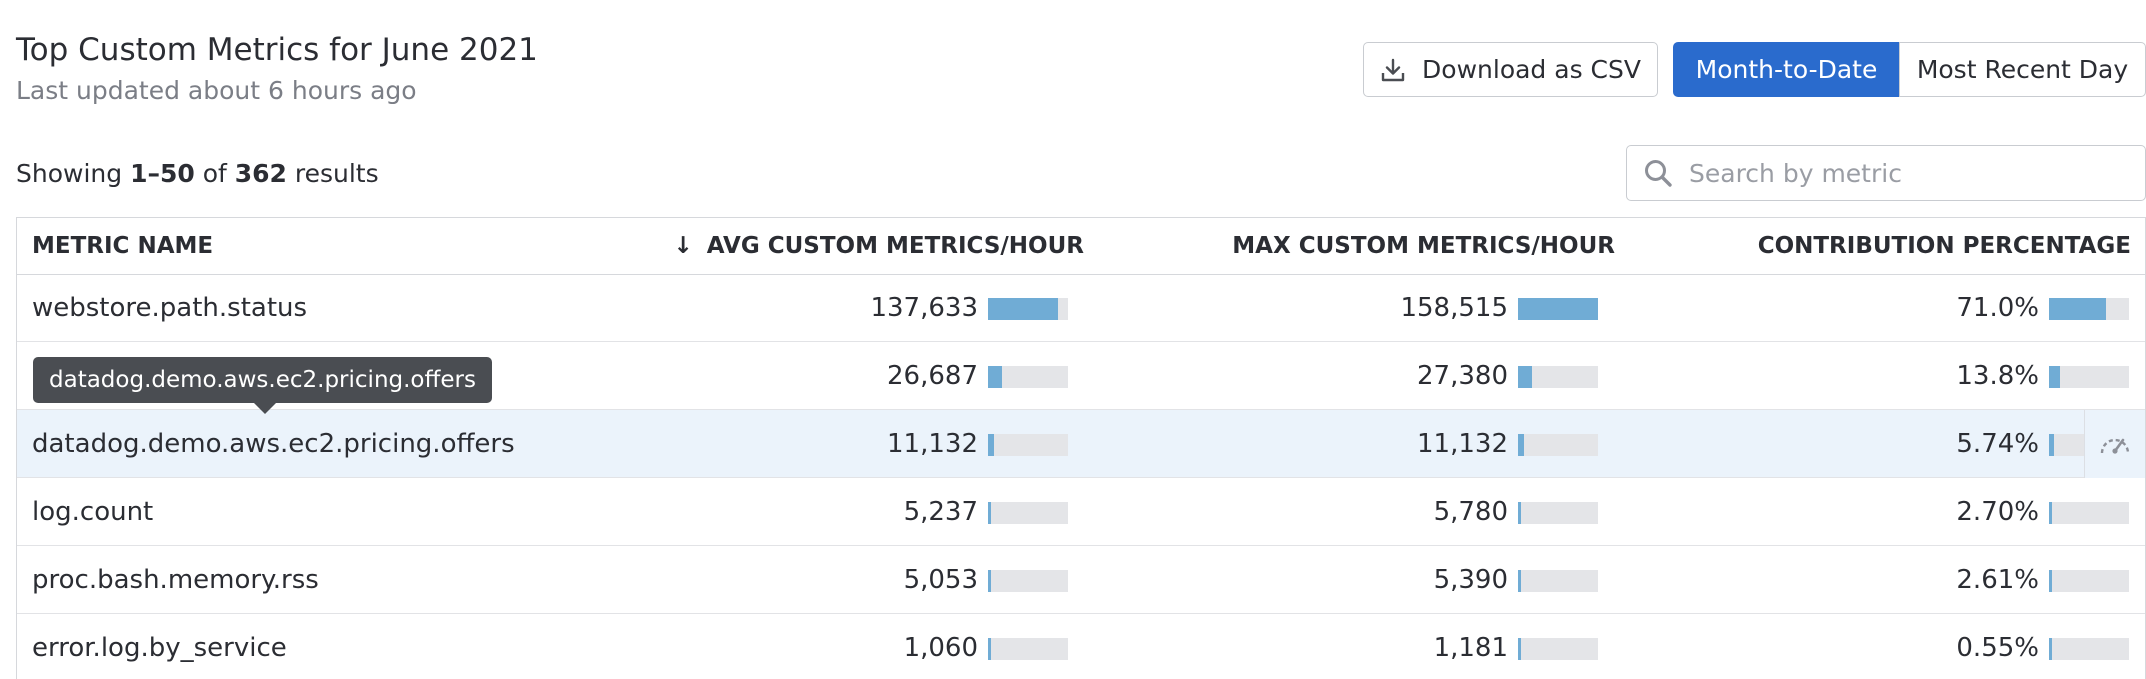 The image size is (2146, 679). I want to click on search-icon, so click(1658, 173).